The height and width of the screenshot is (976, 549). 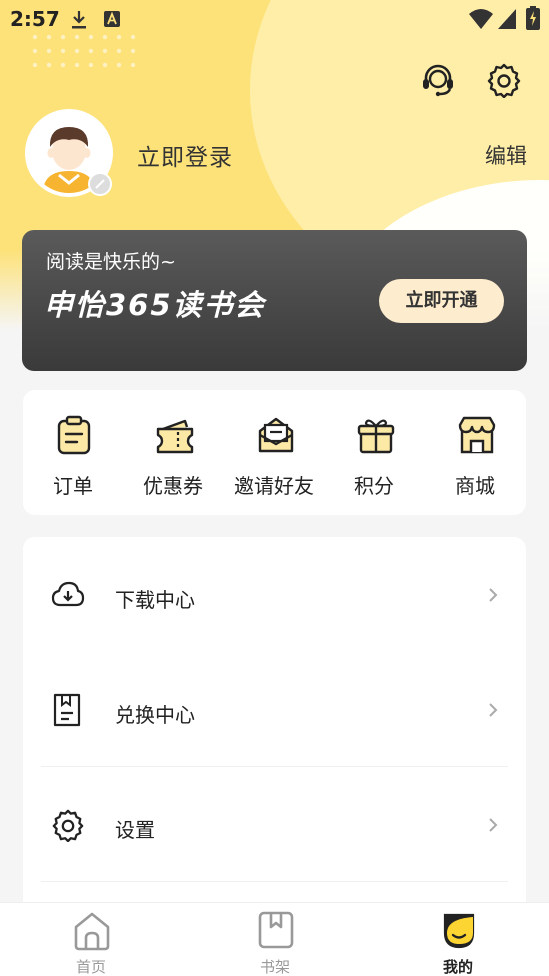 What do you see at coordinates (457, 967) in the screenshot?
I see `tab-label: 我的` at bounding box center [457, 967].